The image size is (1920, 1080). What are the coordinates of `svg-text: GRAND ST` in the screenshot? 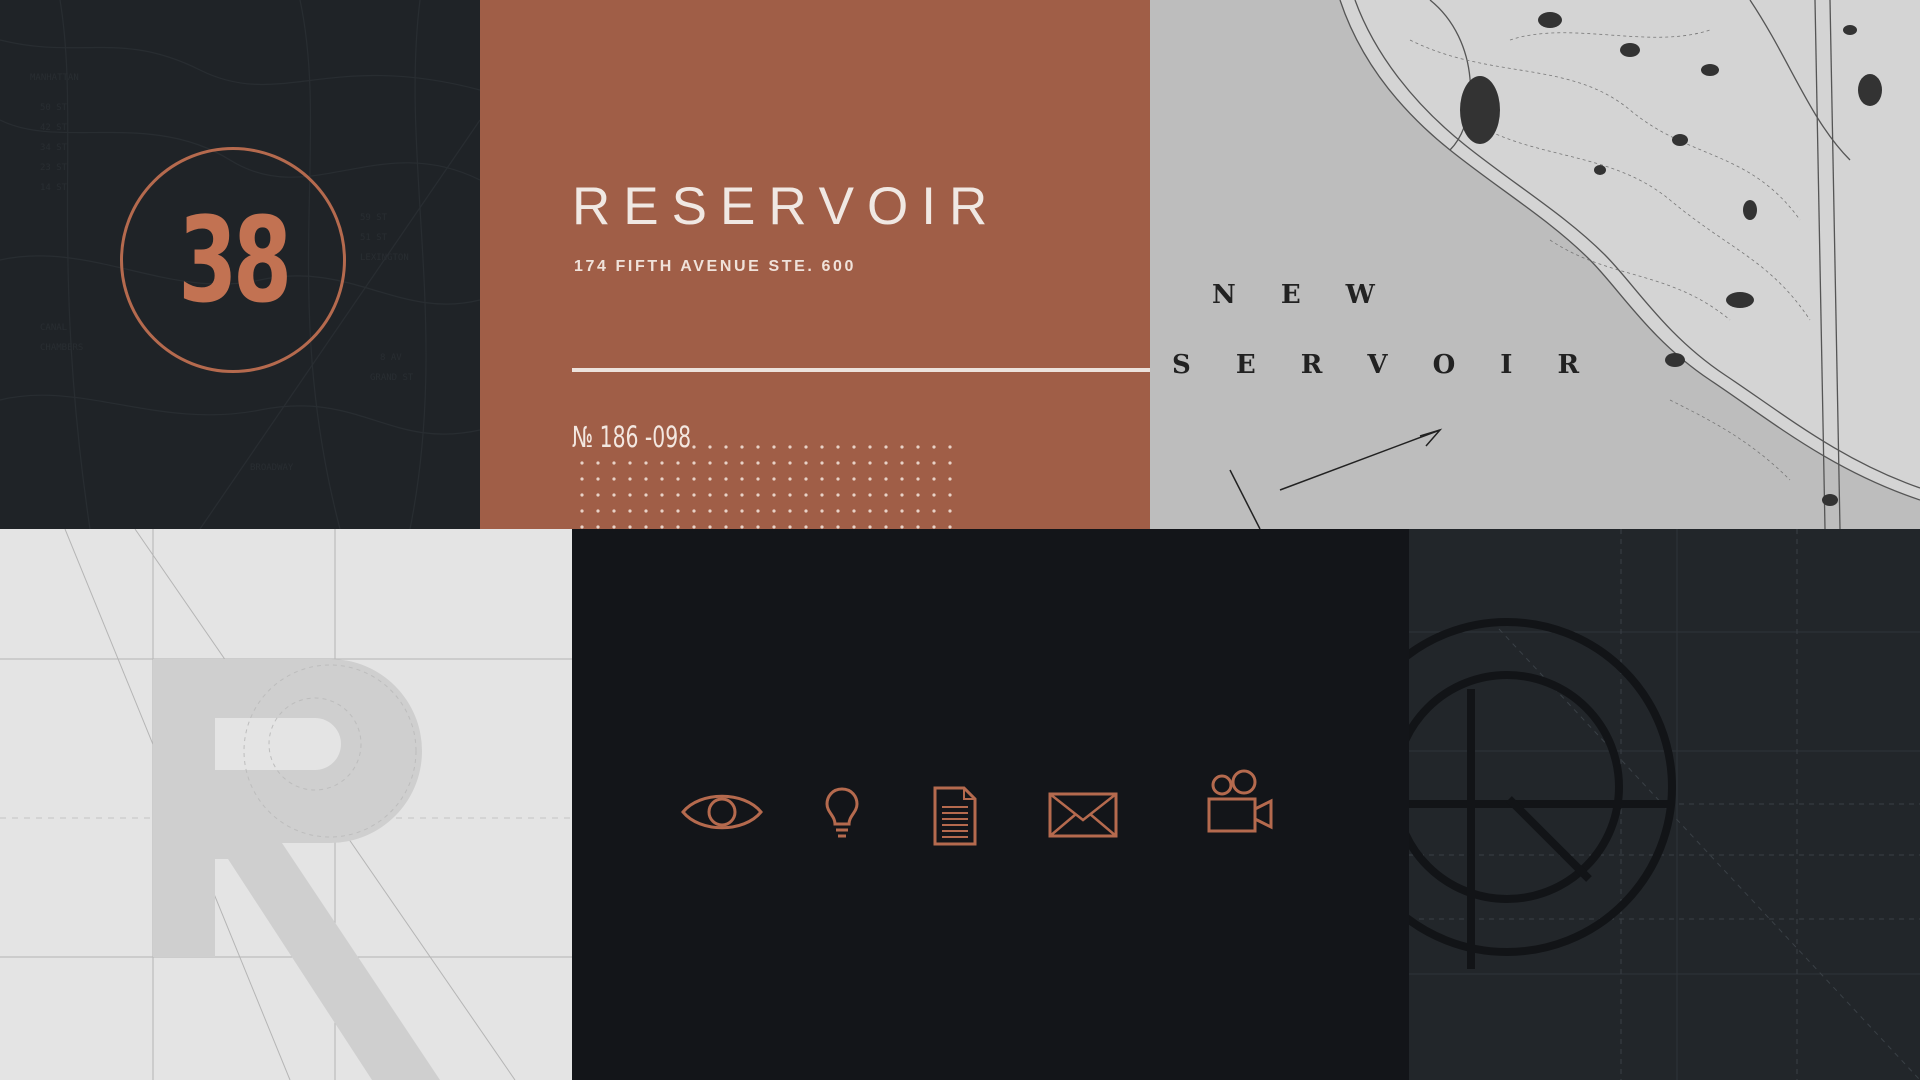 It's located at (392, 378).